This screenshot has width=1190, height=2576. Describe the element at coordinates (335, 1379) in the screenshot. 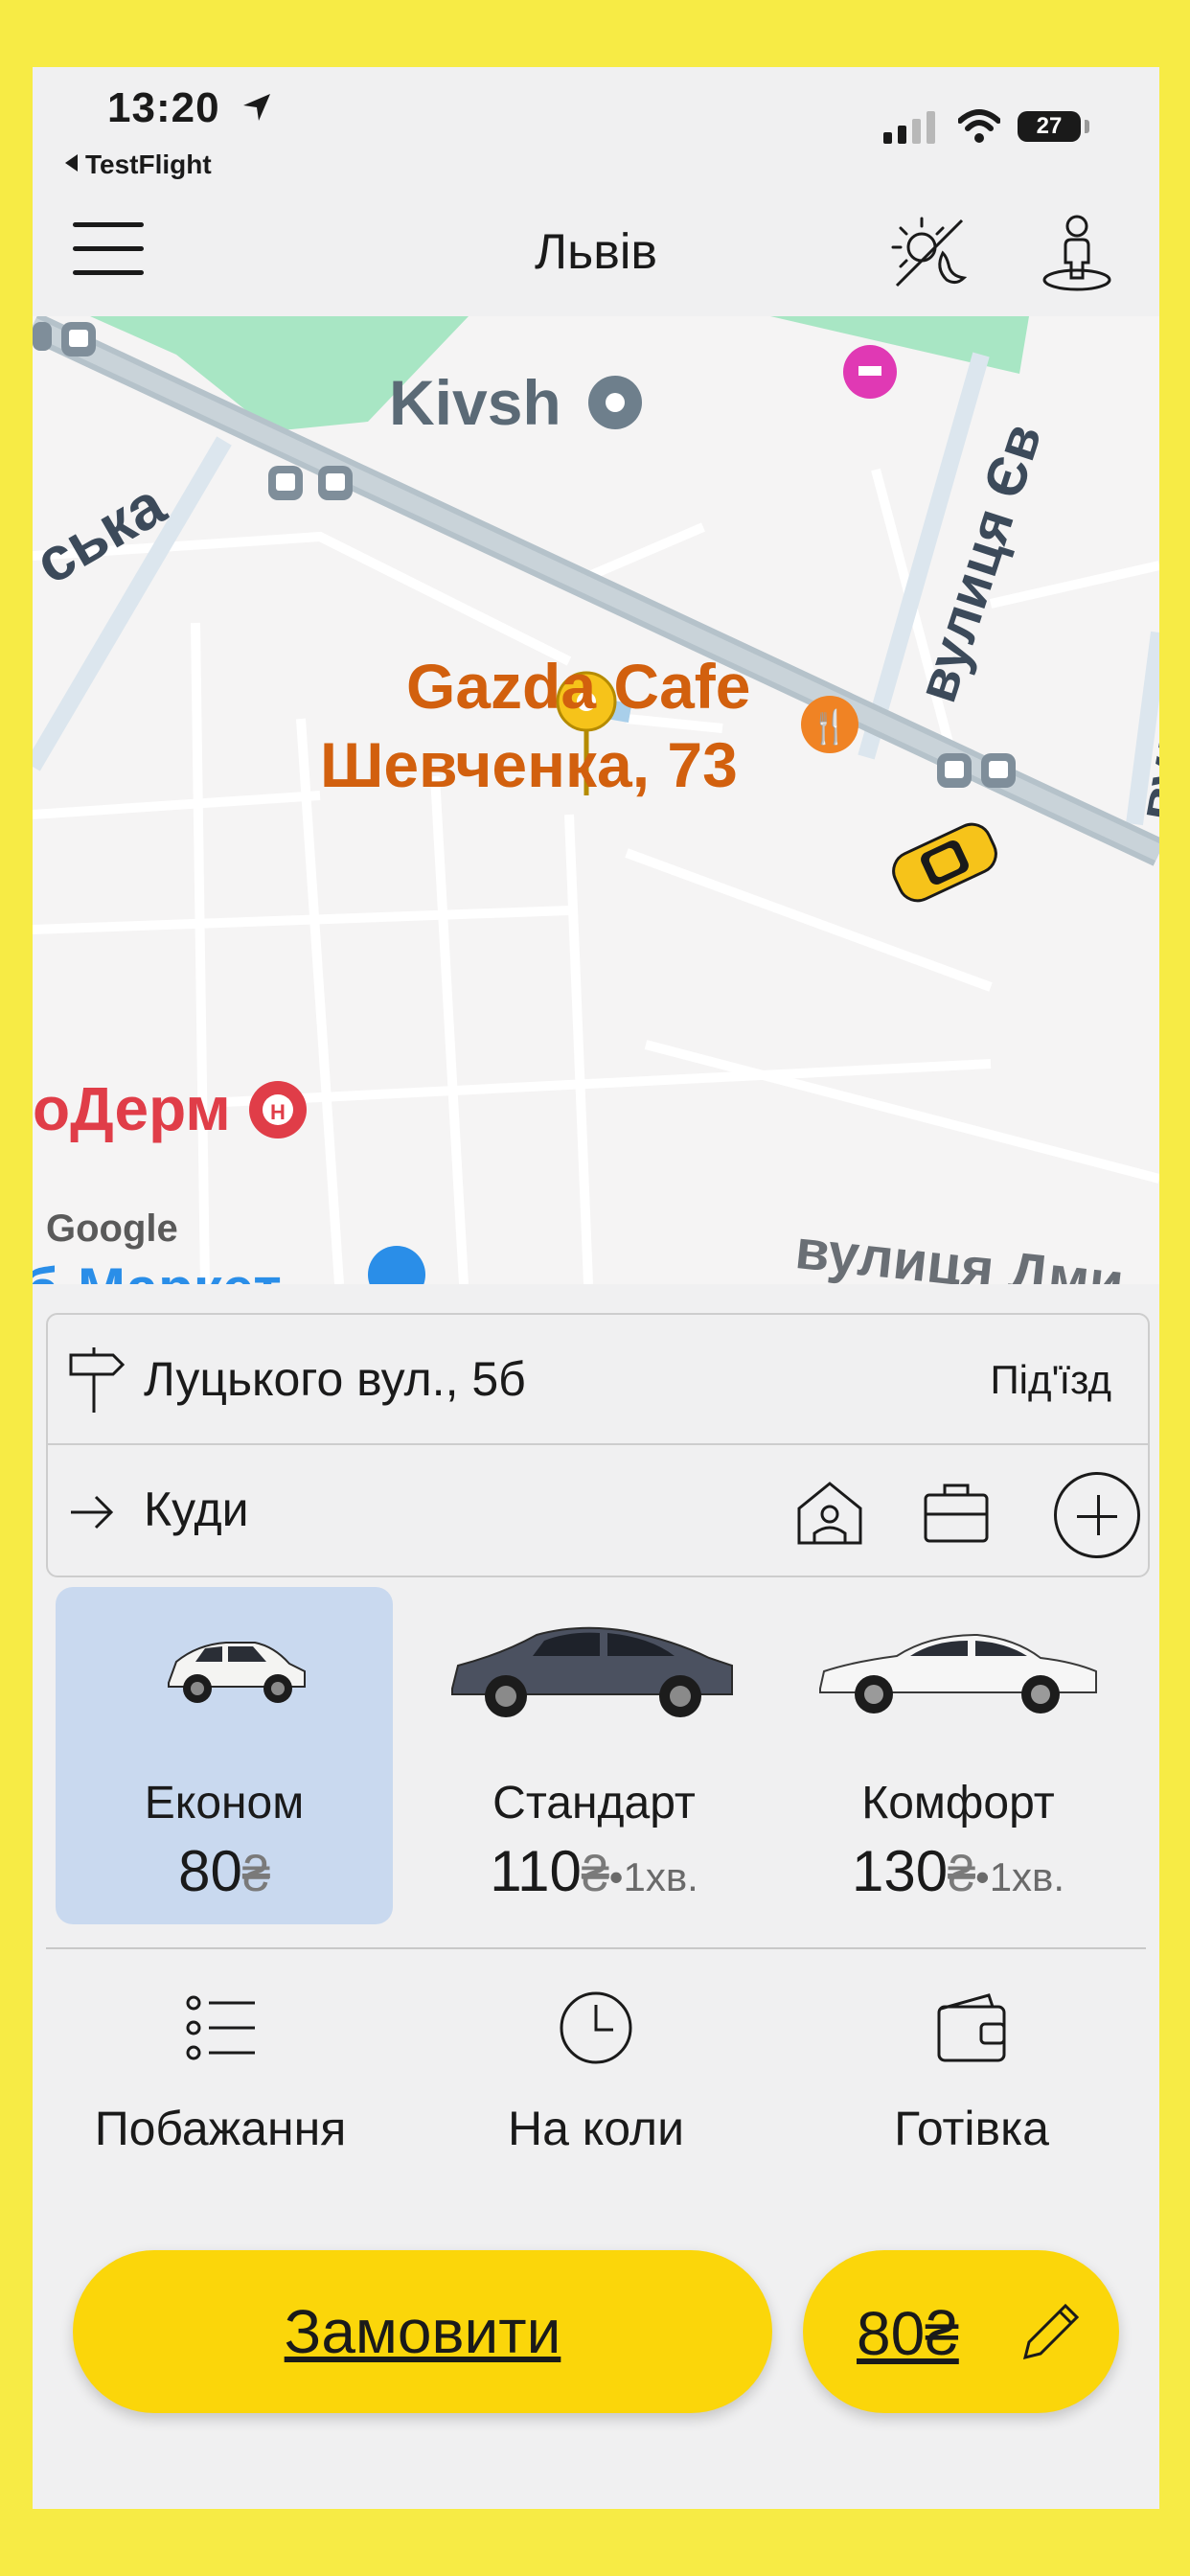

I see `pickup-address: Луцького вул., 5б` at that location.